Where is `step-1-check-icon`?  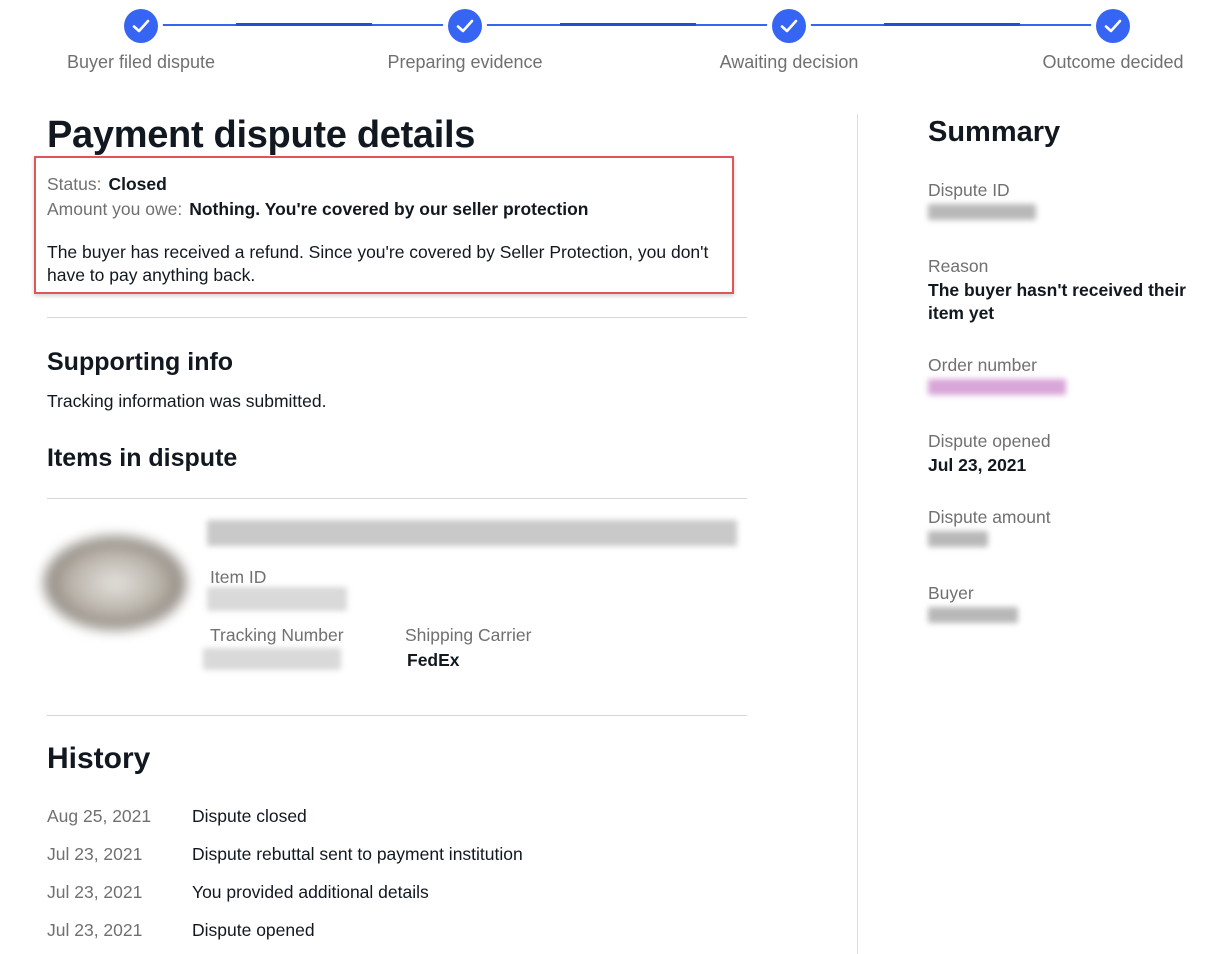
step-1-check-icon is located at coordinates (141, 26).